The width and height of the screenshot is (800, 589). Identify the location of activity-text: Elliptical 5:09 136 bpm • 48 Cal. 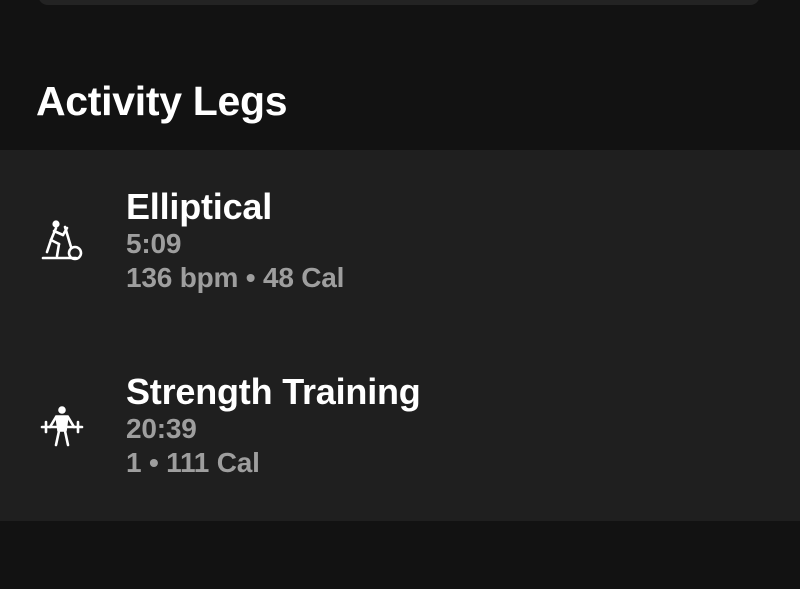
(235, 241).